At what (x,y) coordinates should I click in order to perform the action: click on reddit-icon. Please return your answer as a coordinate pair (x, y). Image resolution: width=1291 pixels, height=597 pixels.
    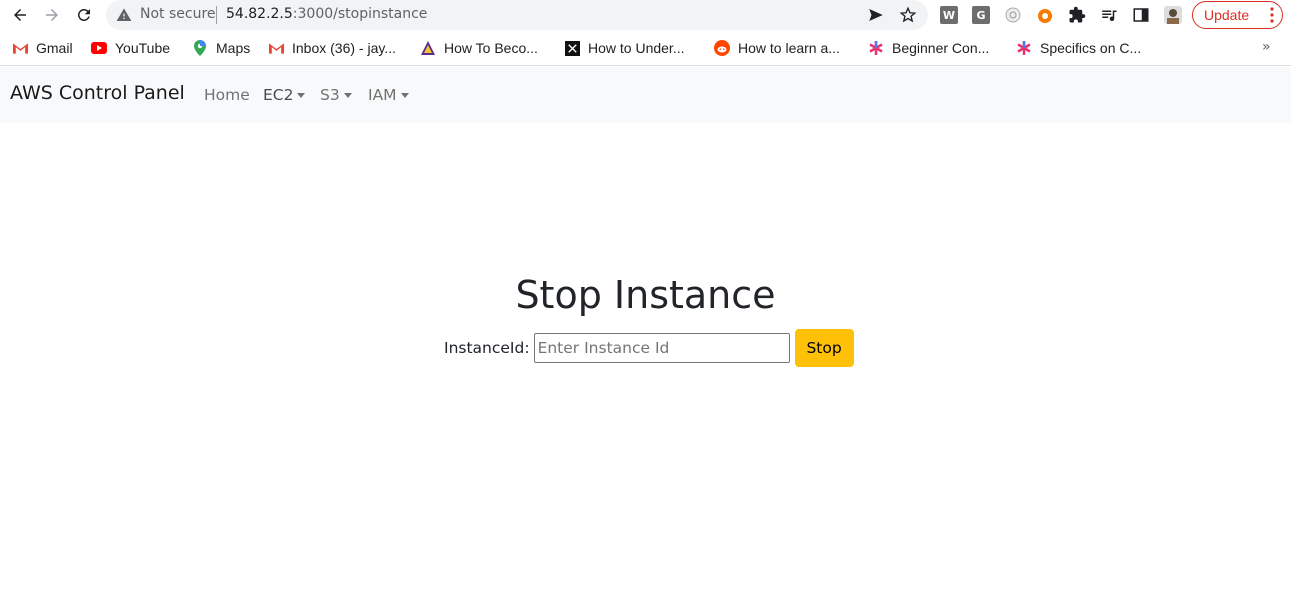
    Looking at the image, I should click on (722, 48).